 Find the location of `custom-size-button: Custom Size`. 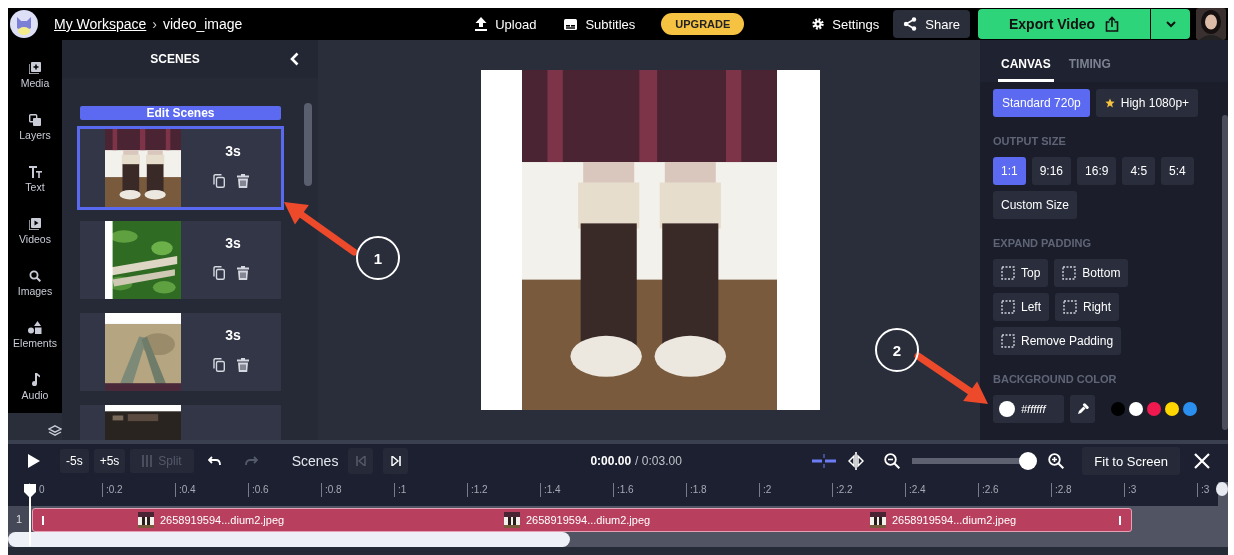

custom-size-button: Custom Size is located at coordinates (1035, 205).